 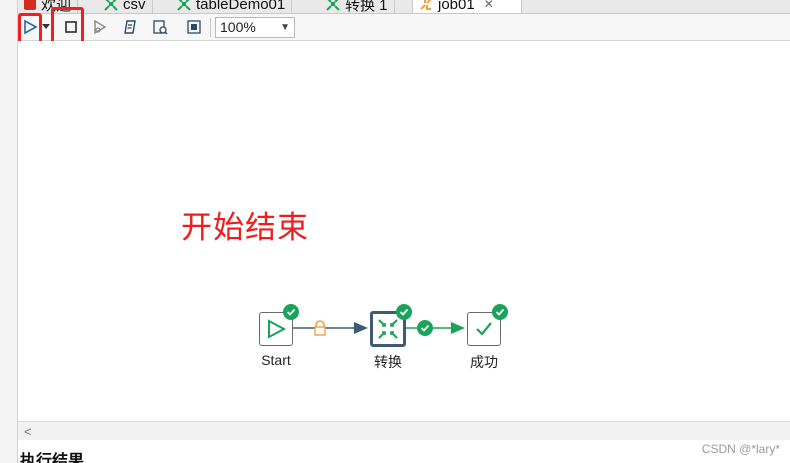 I want to click on lock-icon, so click(x=320, y=328).